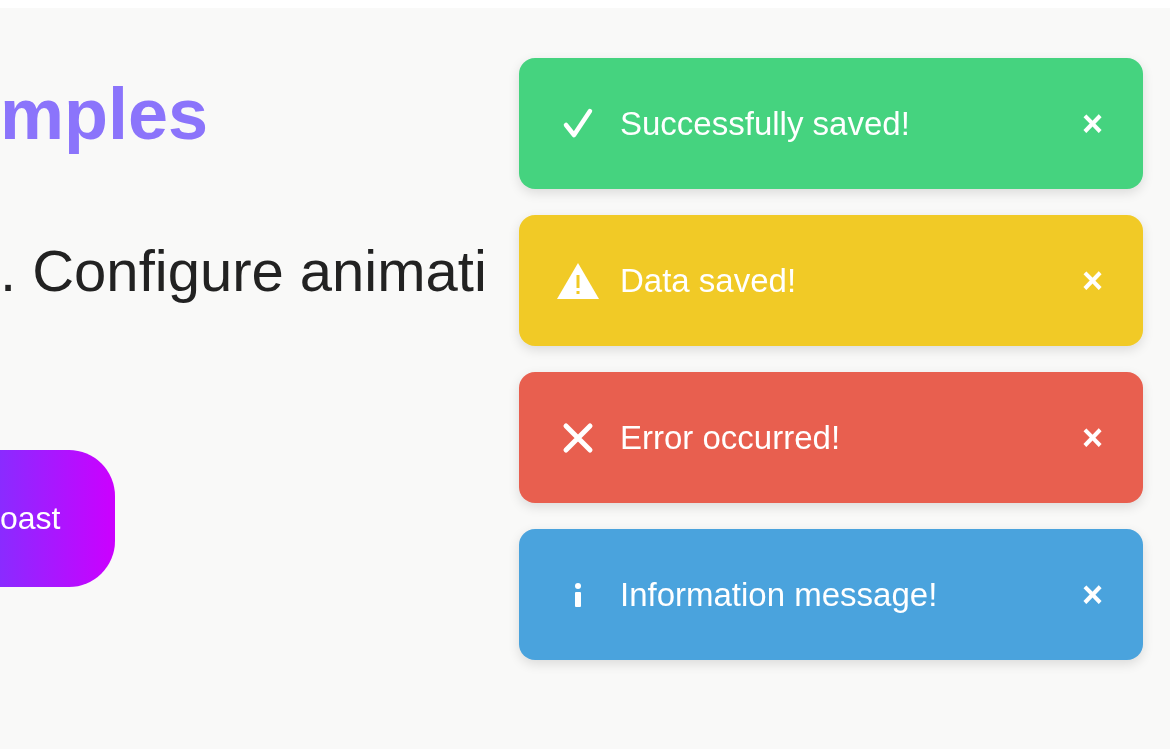  Describe the element at coordinates (779, 594) in the screenshot. I see `toast-message: Information message!` at that location.